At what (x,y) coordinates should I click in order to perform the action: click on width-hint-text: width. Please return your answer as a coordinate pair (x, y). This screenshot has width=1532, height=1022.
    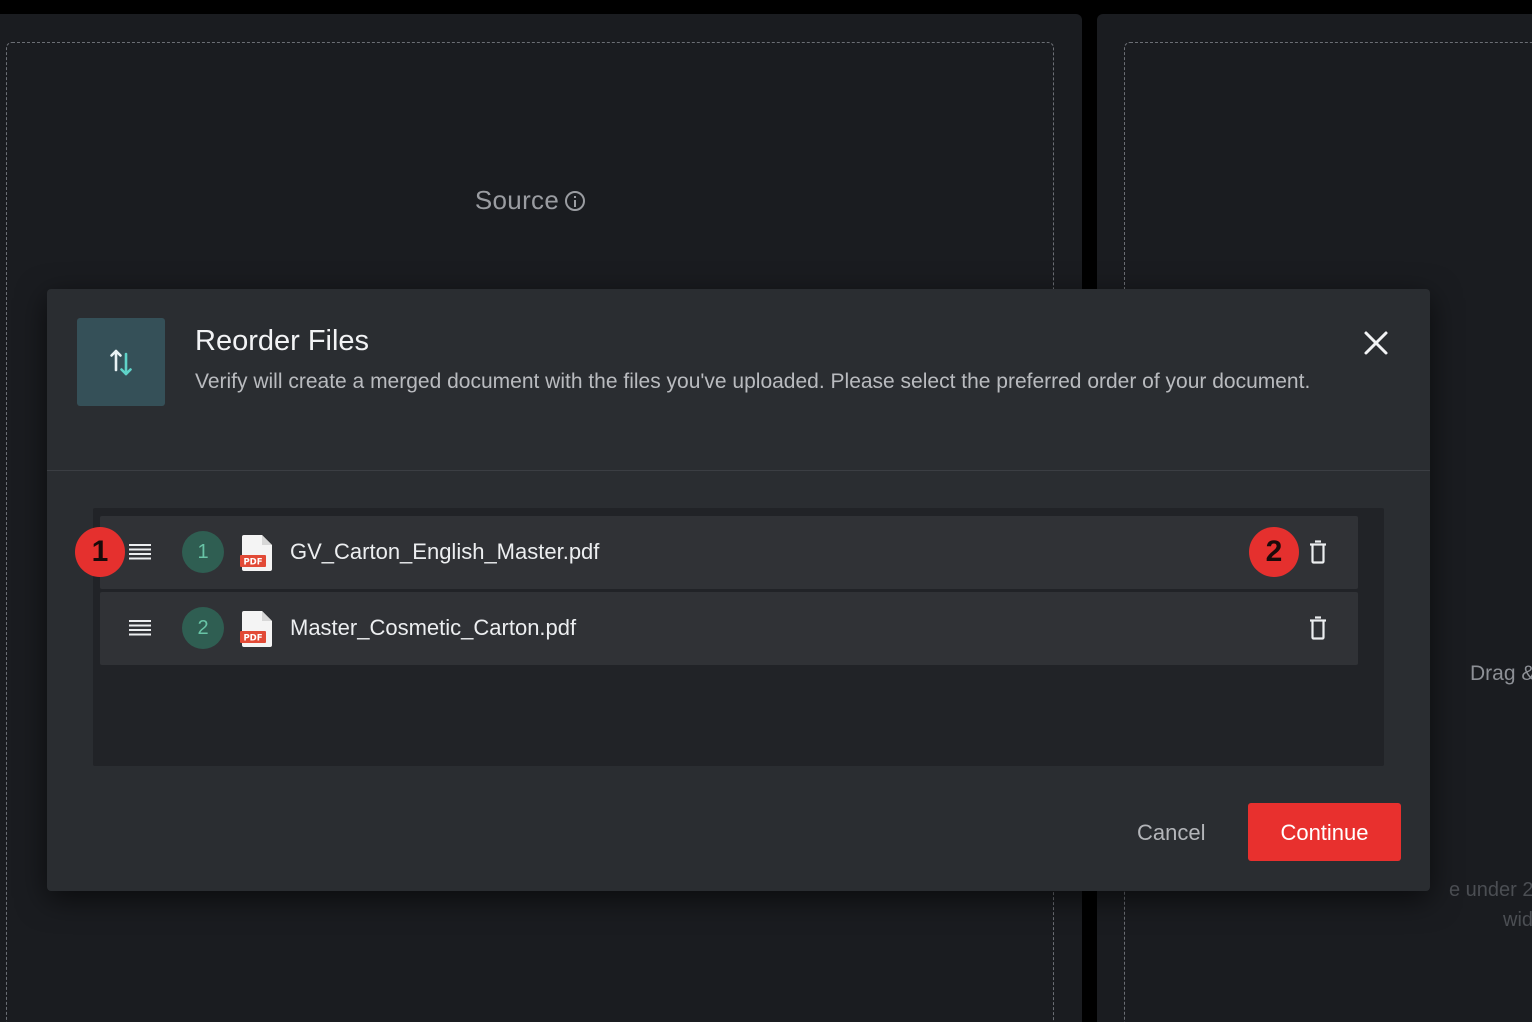
    Looking at the image, I should click on (1517, 920).